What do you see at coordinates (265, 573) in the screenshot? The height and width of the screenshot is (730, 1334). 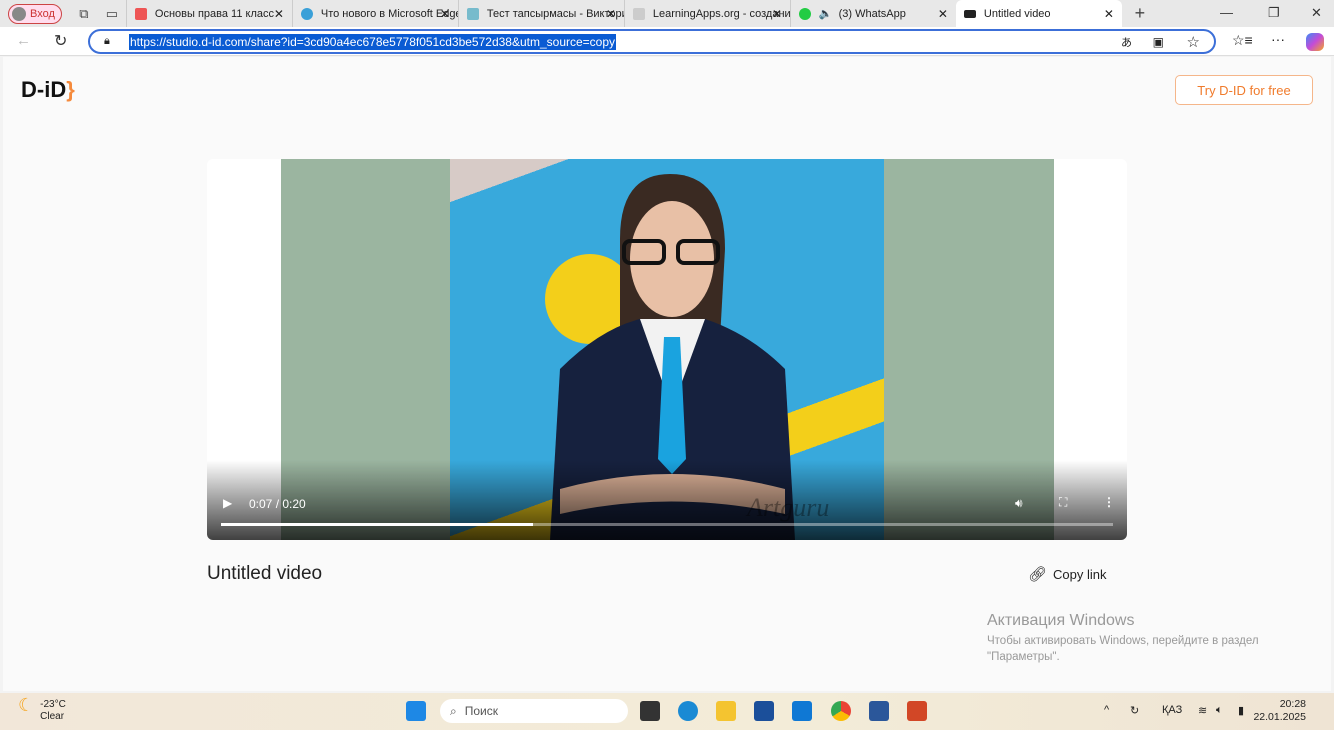 I see `video-title: Untitled video` at bounding box center [265, 573].